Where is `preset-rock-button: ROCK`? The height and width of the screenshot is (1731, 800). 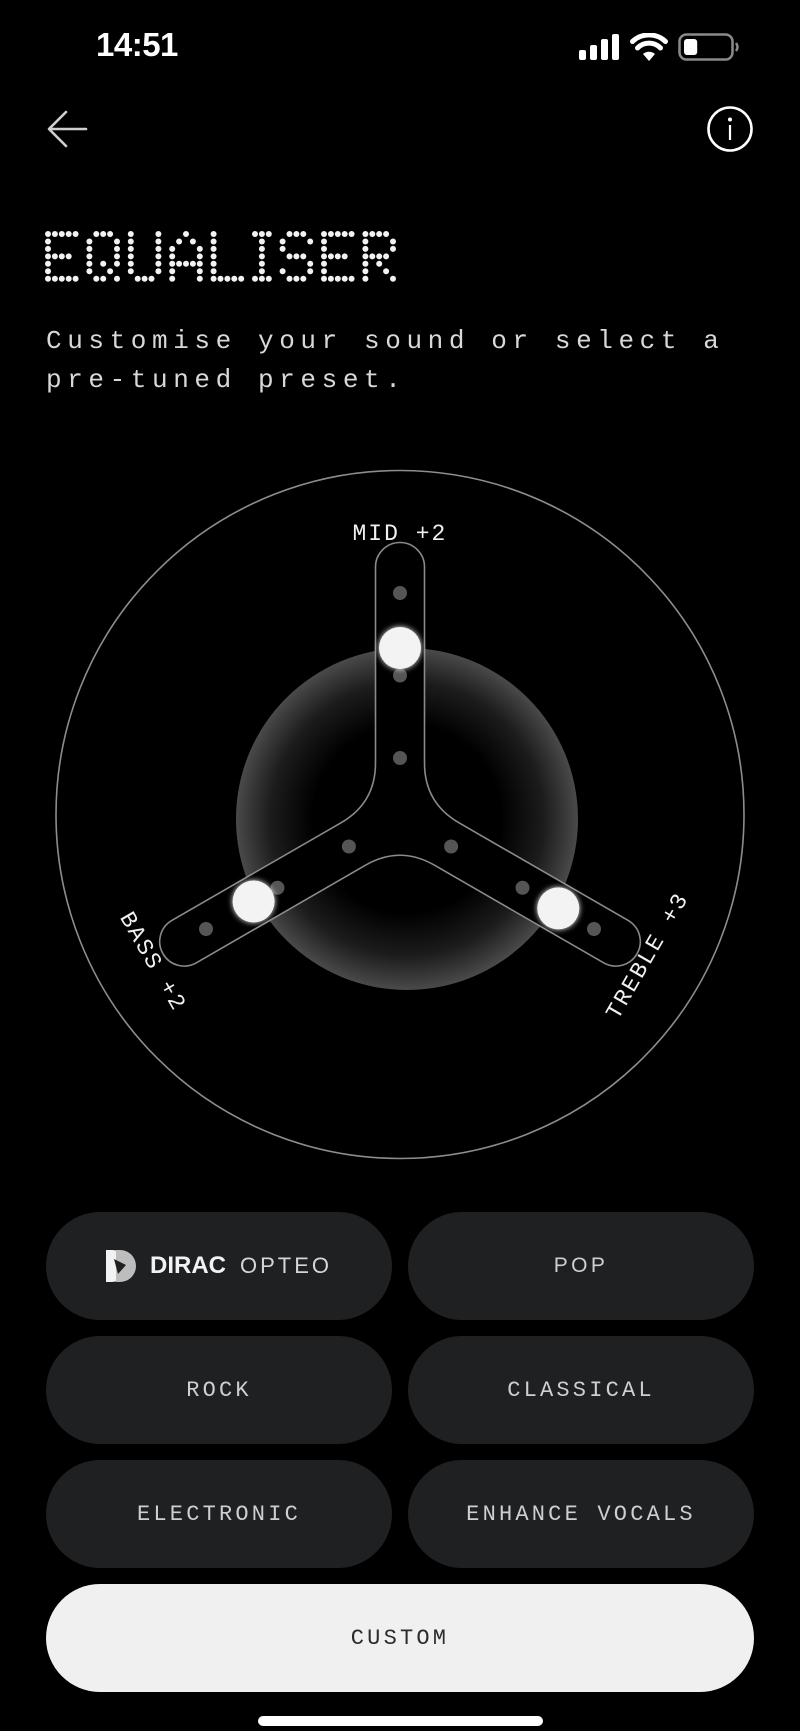
preset-rock-button: ROCK is located at coordinates (219, 1390).